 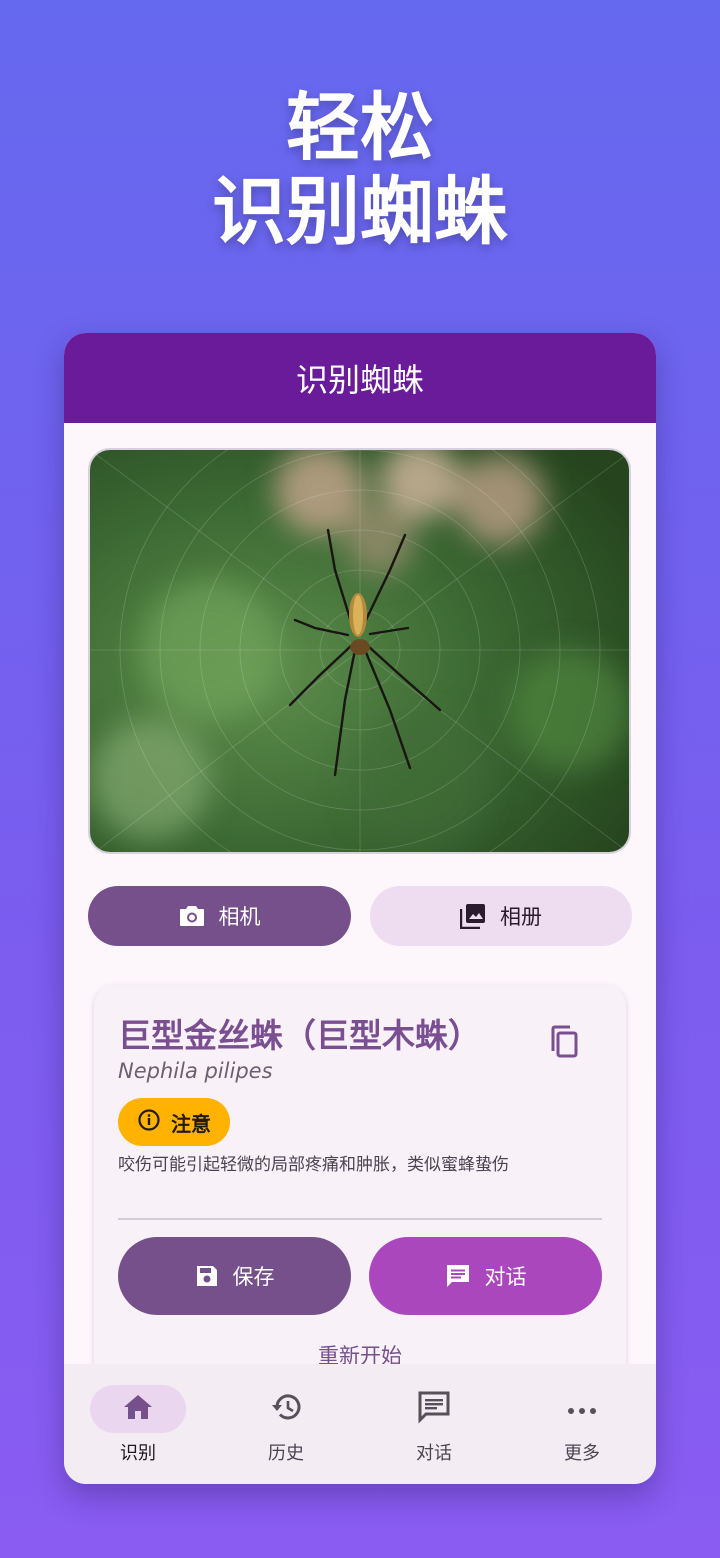 I want to click on more-icon, so click(x=582, y=1409).